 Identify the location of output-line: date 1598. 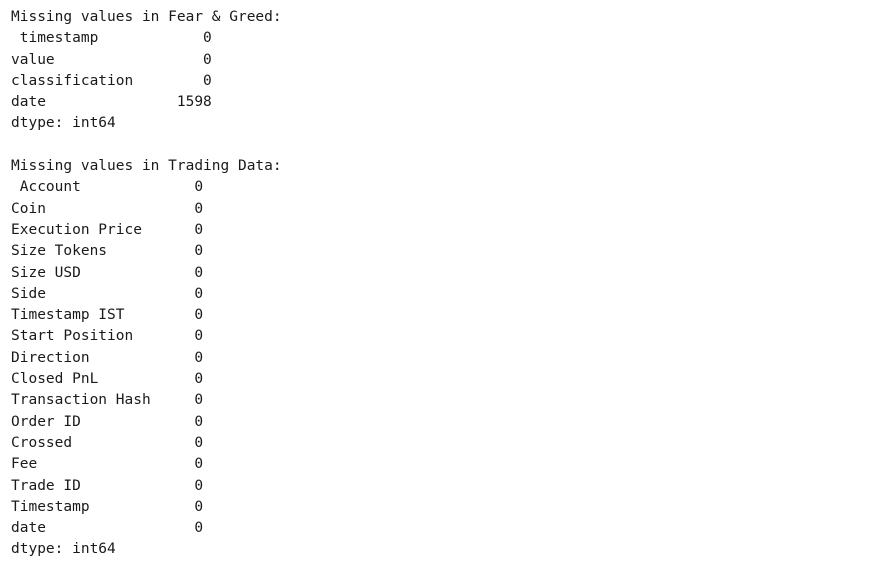
(111, 102).